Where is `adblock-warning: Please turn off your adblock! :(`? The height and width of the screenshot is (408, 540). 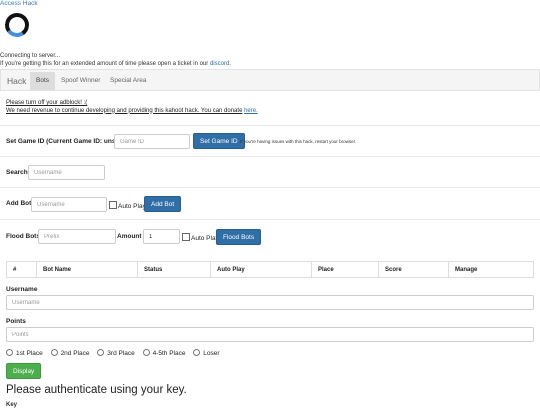 adblock-warning: Please turn off your adblock! :( is located at coordinates (47, 103).